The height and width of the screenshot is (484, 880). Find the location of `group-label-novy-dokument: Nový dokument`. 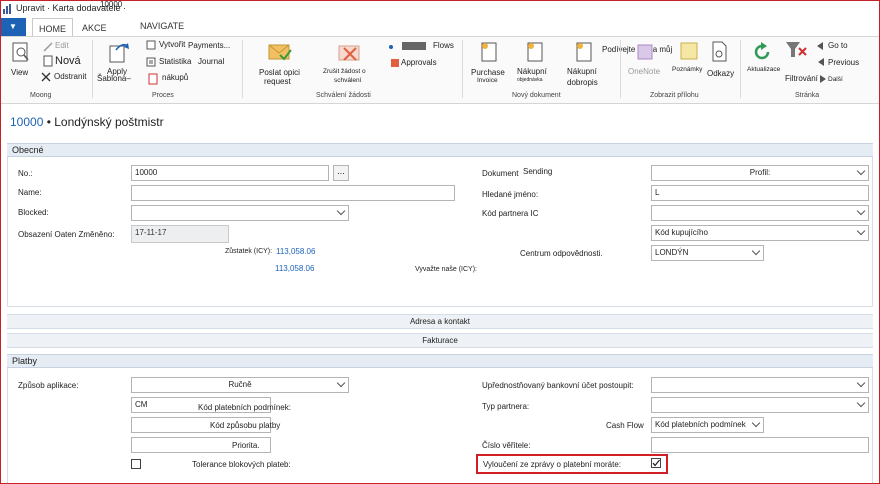

group-label-novy-dokument: Nový dokument is located at coordinates (536, 95).